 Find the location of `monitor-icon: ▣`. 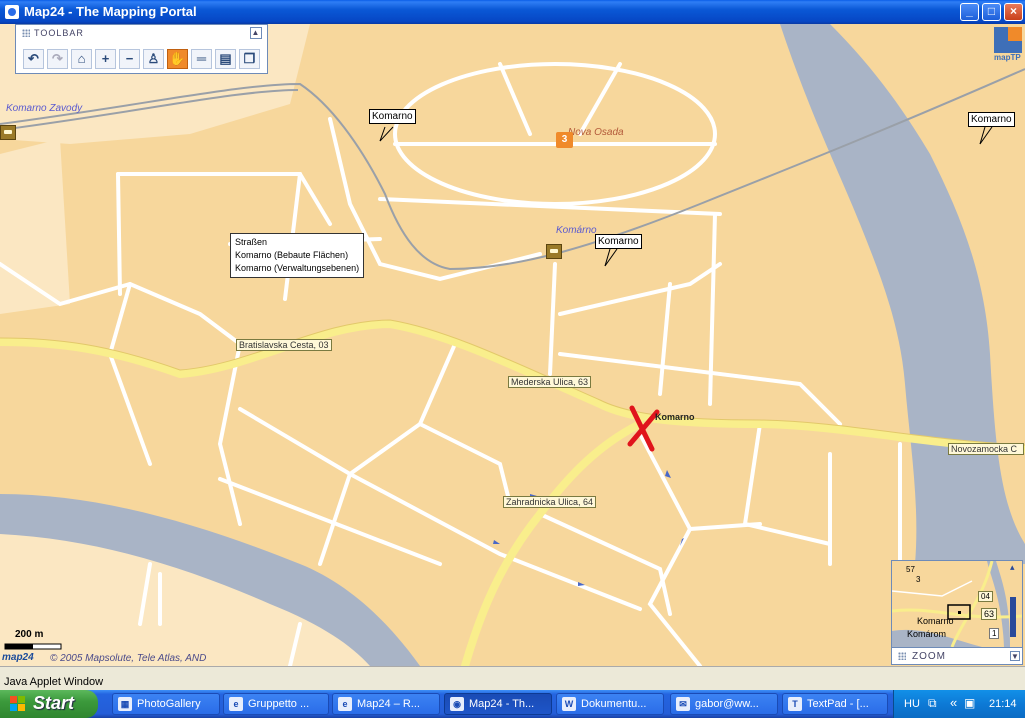

monitor-icon: ▣ is located at coordinates (969, 703).